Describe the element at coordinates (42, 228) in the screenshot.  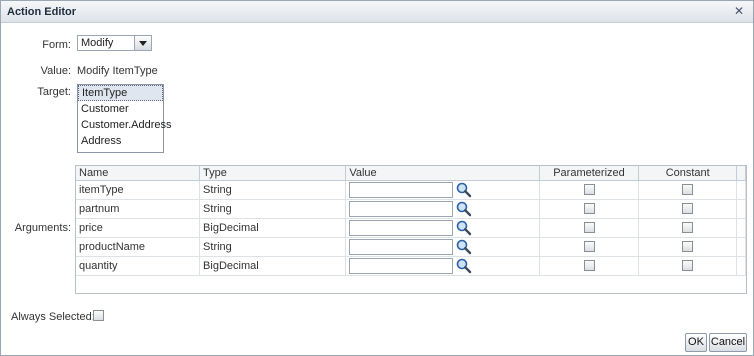
I see `arguments-label: Arguments:` at that location.